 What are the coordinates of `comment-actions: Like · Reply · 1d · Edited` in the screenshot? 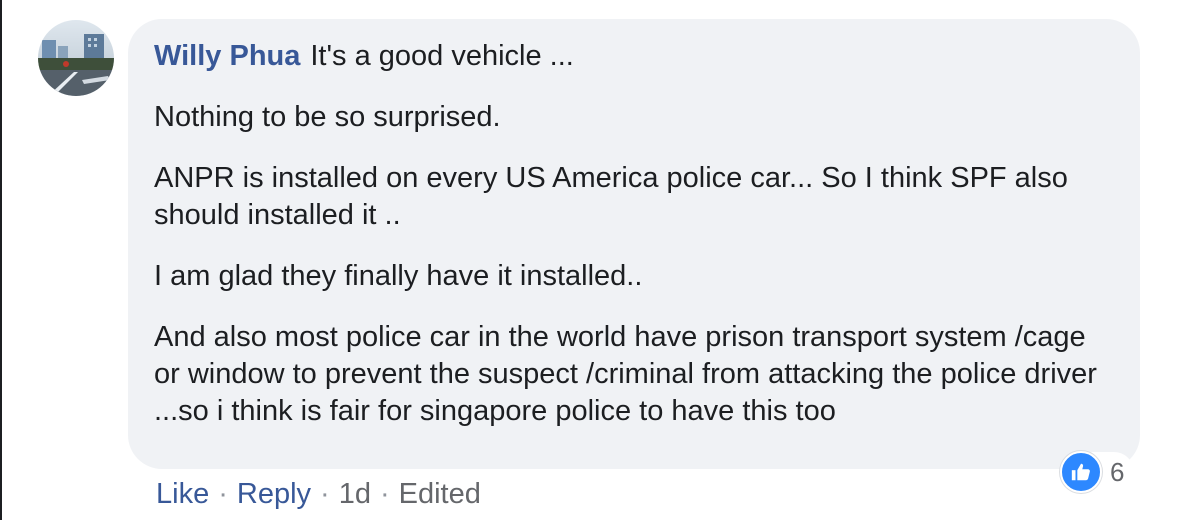 It's located at (318, 494).